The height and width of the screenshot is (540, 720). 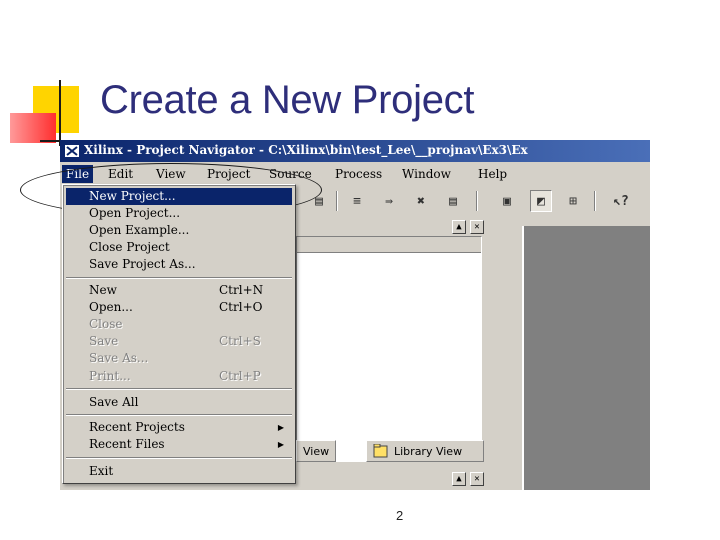 What do you see at coordinates (316, 451) in the screenshot?
I see `tab-view: View` at bounding box center [316, 451].